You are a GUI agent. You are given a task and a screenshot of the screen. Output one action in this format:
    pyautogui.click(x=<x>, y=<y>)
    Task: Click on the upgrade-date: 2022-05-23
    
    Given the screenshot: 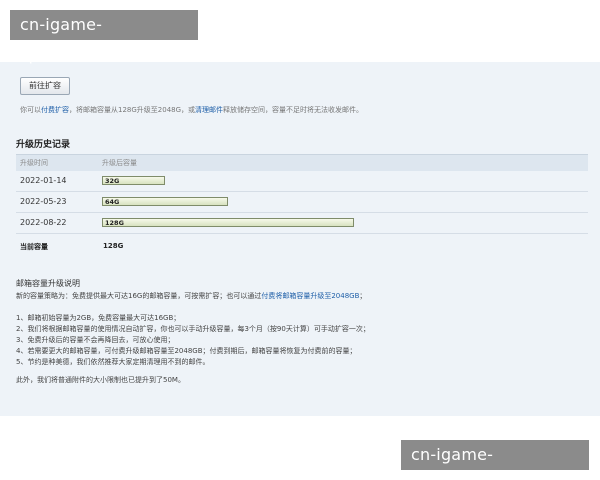 What is the action you would take?
    pyautogui.click(x=43, y=201)
    